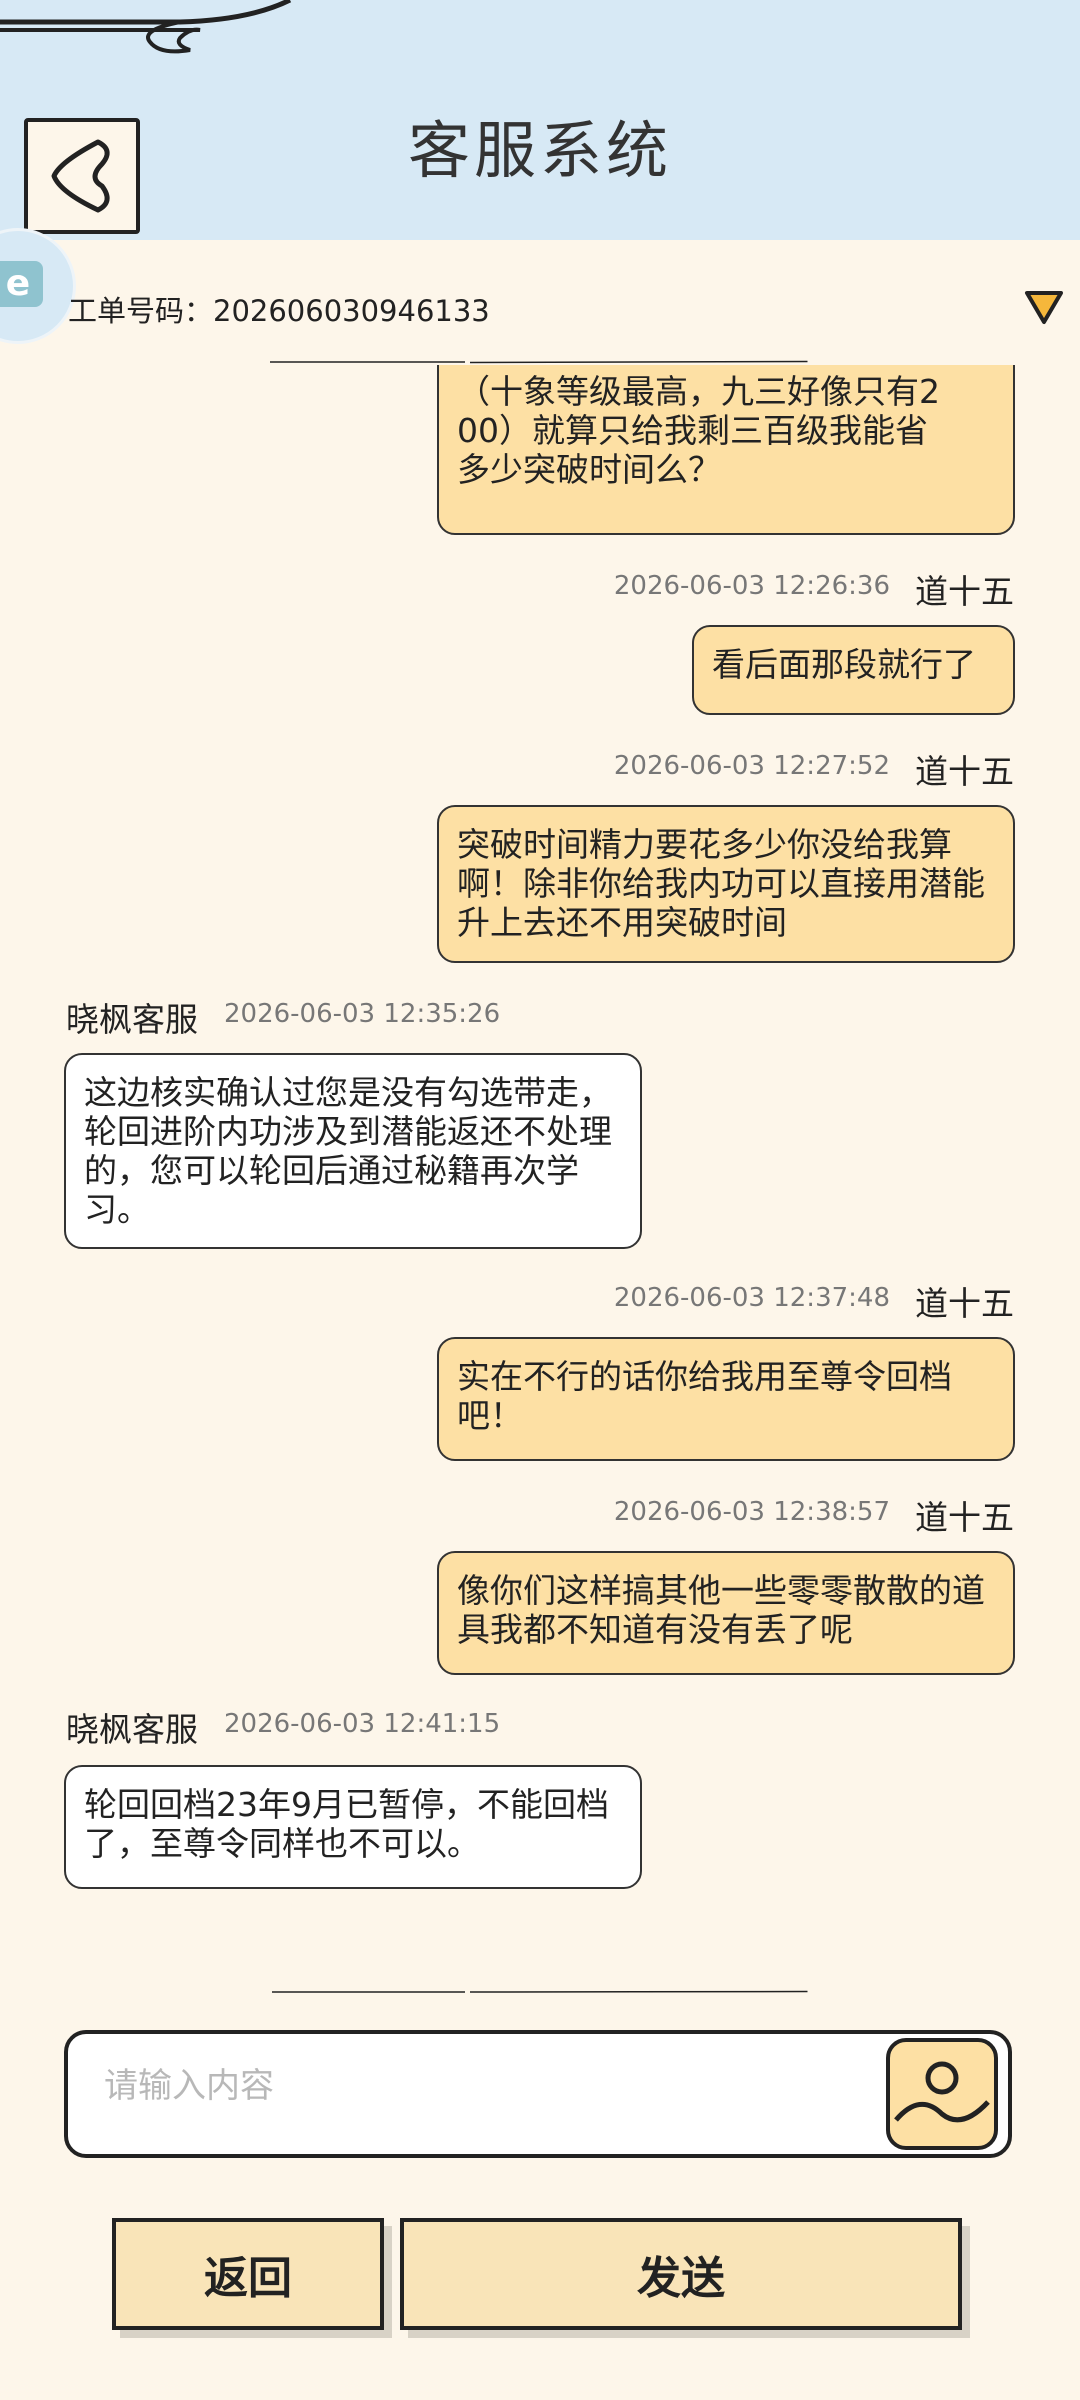  I want to click on logo-glyph: e, so click(21, 284).